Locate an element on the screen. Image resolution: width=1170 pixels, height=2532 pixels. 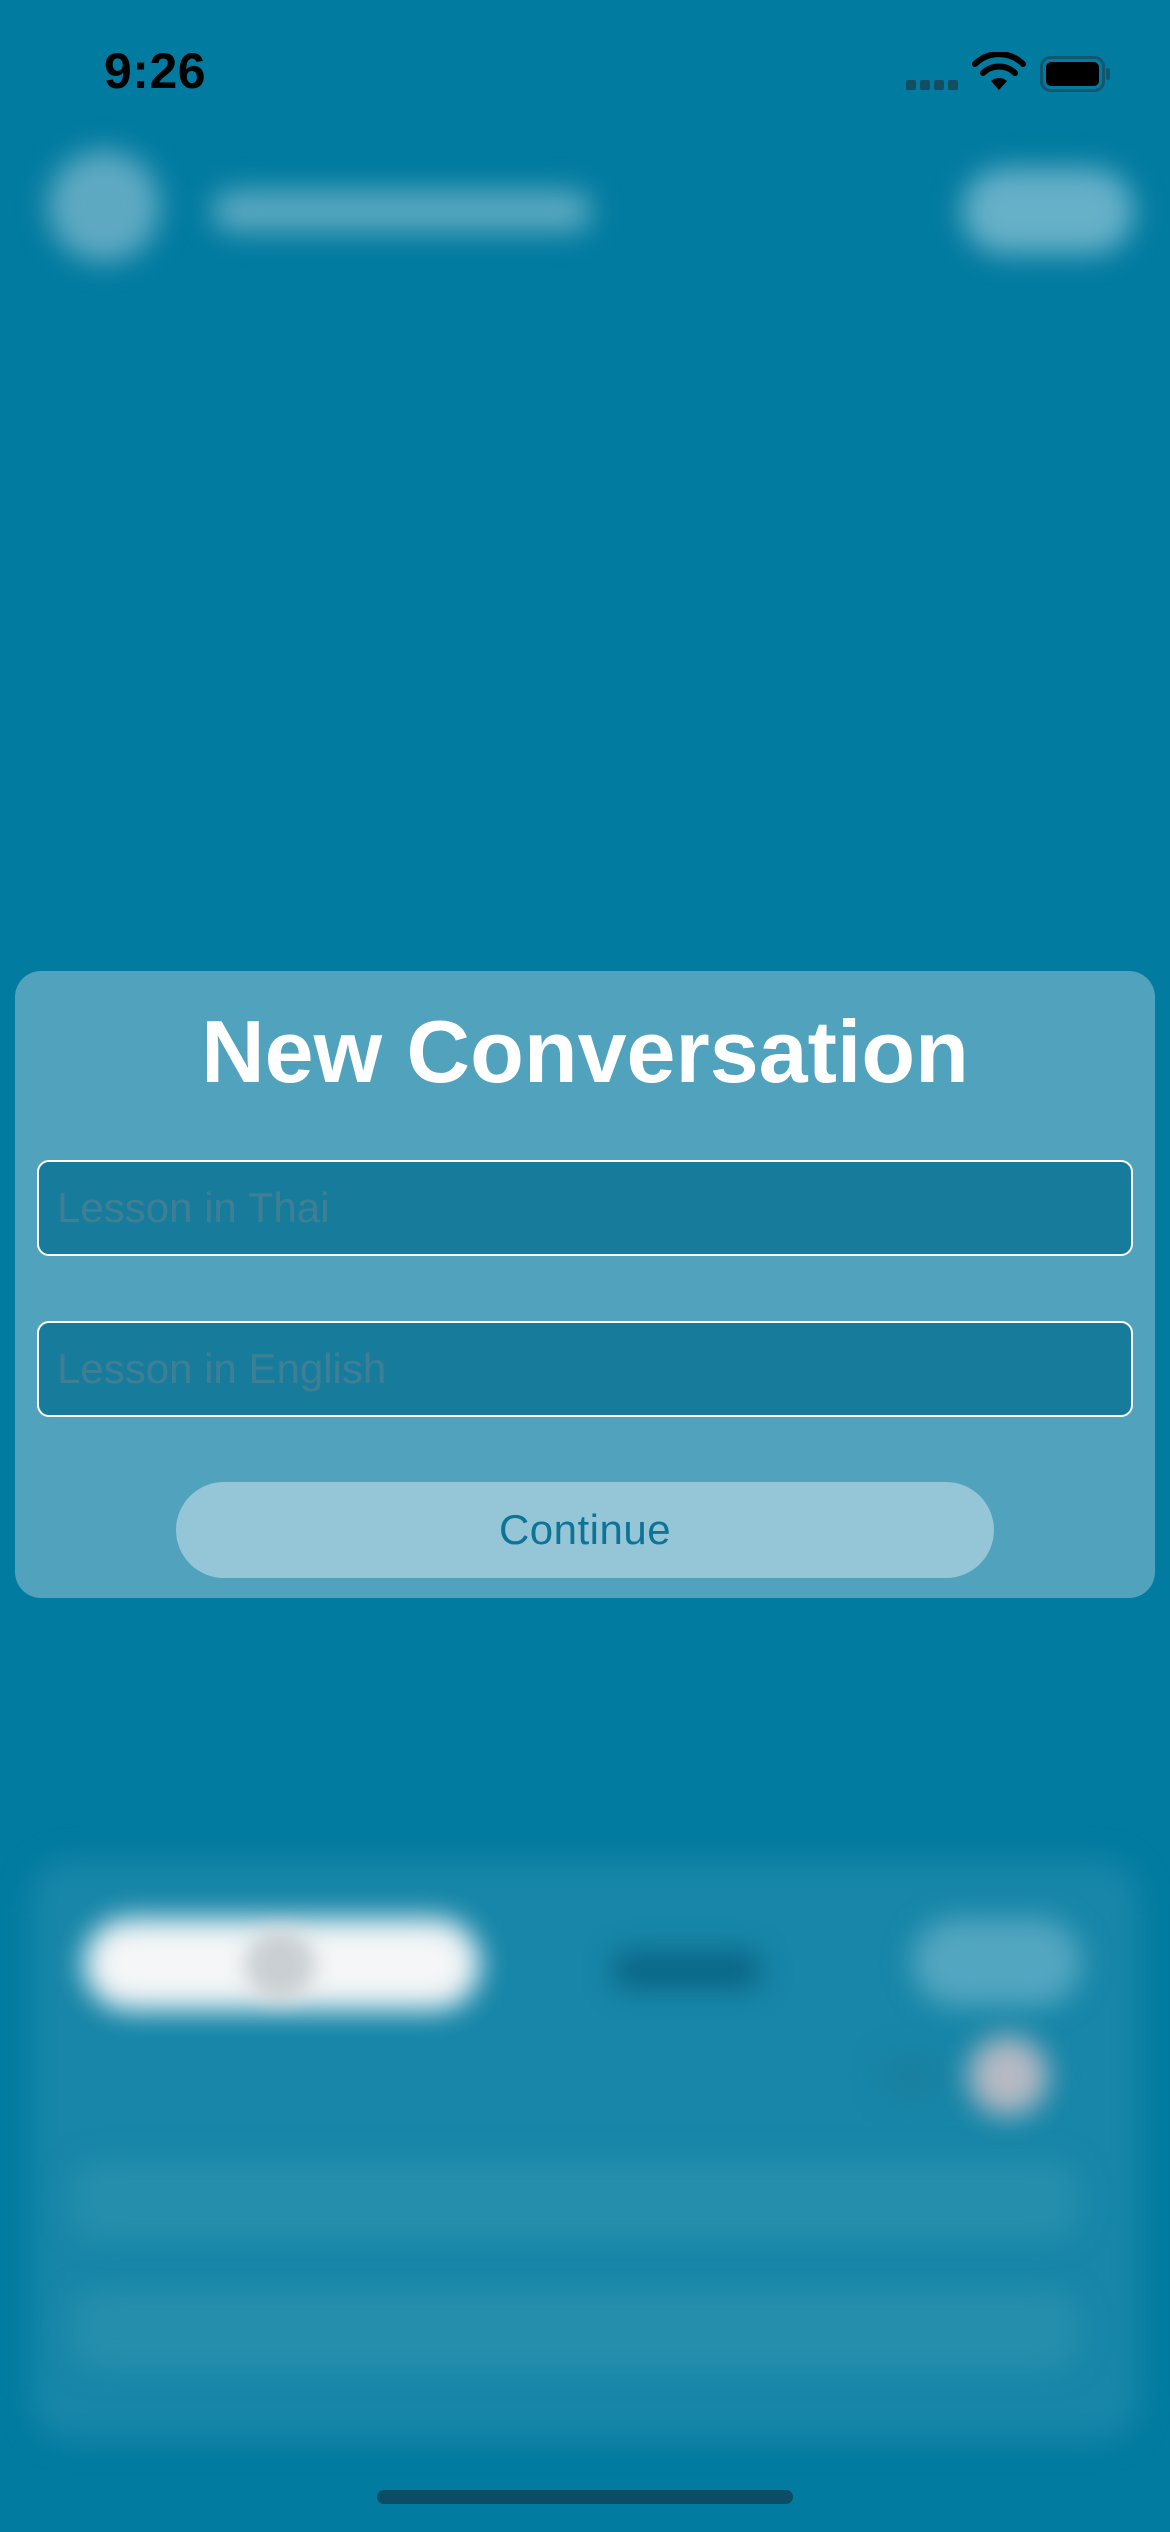
background-pill-knob is located at coordinates (280, 1965).